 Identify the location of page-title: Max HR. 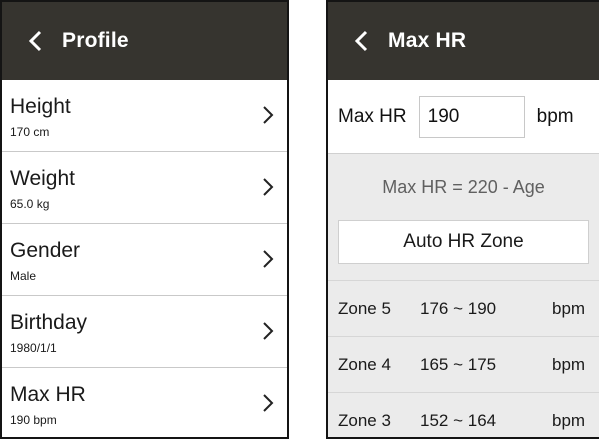
(427, 40).